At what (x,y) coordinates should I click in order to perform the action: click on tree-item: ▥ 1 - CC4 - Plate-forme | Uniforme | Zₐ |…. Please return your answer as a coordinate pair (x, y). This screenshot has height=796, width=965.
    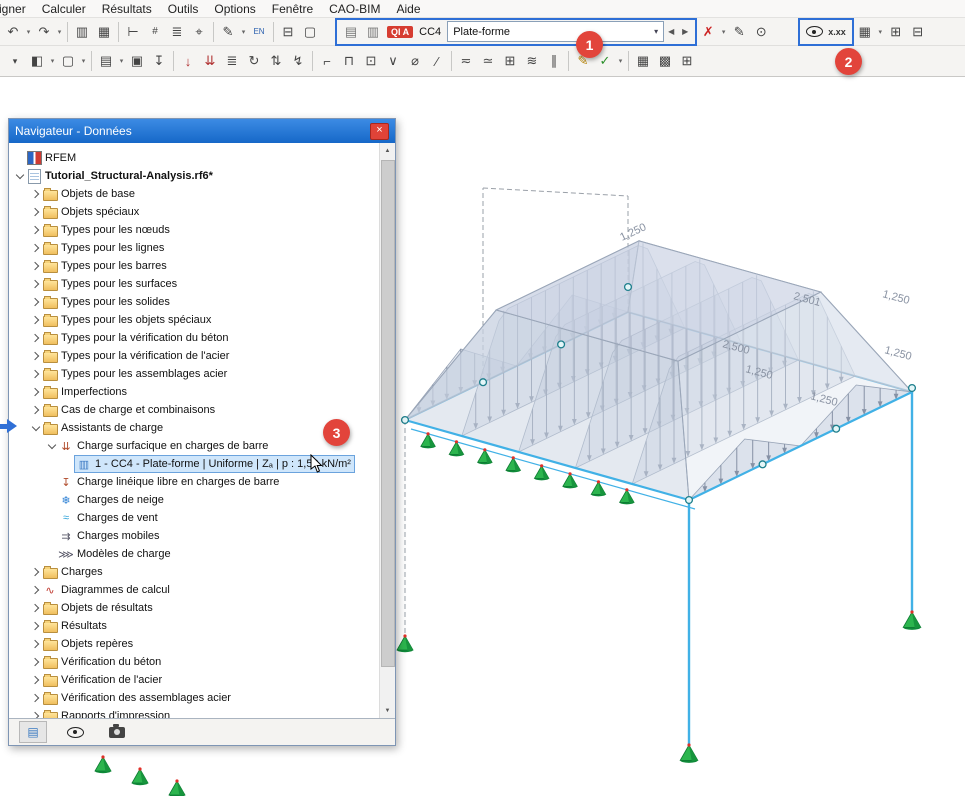
    Looking at the image, I should click on (194, 464).